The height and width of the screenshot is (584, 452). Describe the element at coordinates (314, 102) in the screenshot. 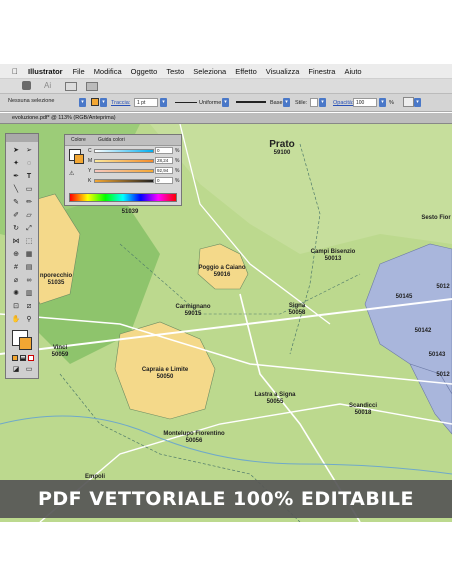

I see `style-swatch` at that location.